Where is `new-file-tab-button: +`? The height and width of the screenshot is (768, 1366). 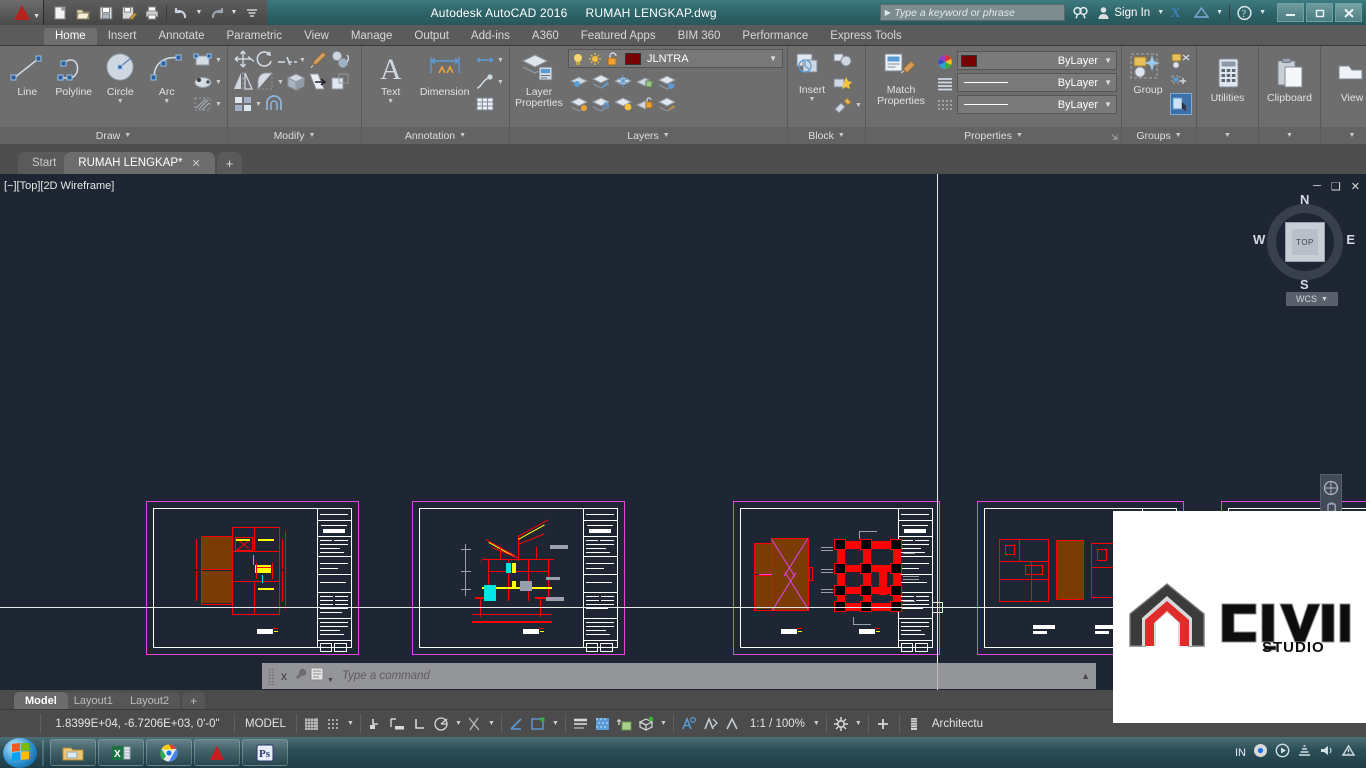
new-file-tab-button: + is located at coordinates (229, 163).